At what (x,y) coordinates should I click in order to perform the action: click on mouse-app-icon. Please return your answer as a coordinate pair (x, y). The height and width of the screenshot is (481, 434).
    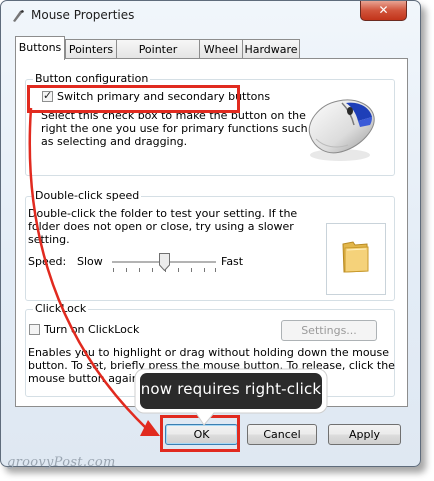
    Looking at the image, I should click on (18, 16).